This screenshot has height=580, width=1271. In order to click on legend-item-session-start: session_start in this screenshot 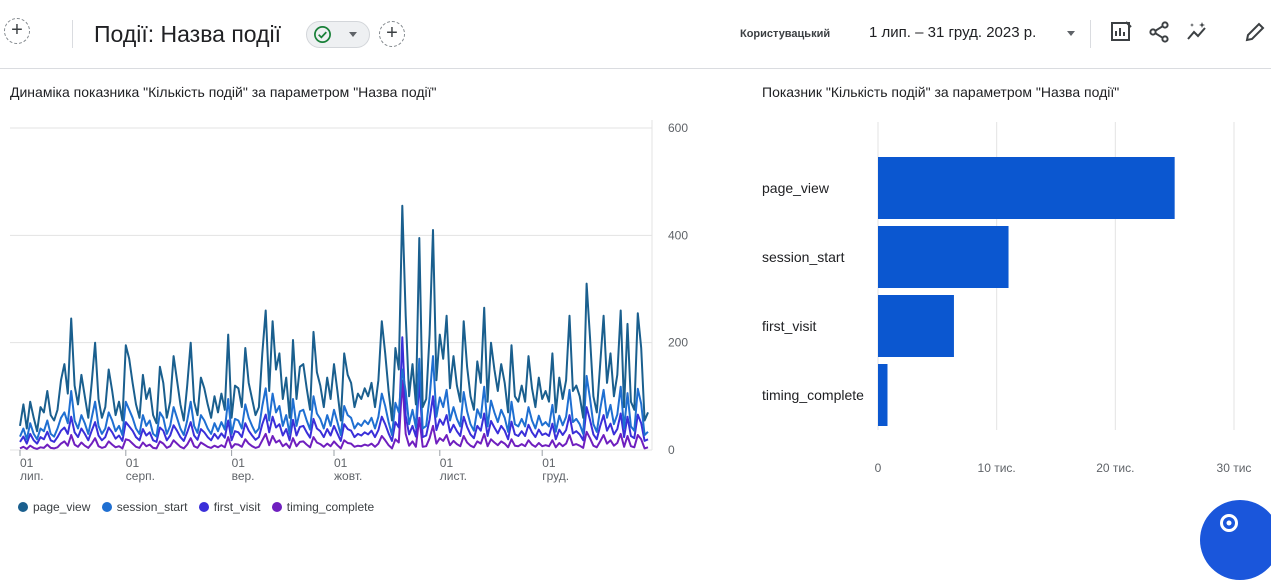, I will do `click(144, 507)`.